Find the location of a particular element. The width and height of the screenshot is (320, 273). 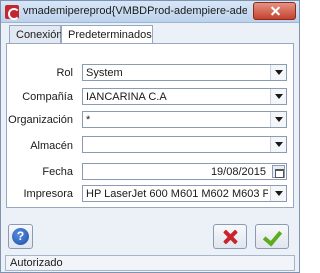

calendar-icon is located at coordinates (278, 171).